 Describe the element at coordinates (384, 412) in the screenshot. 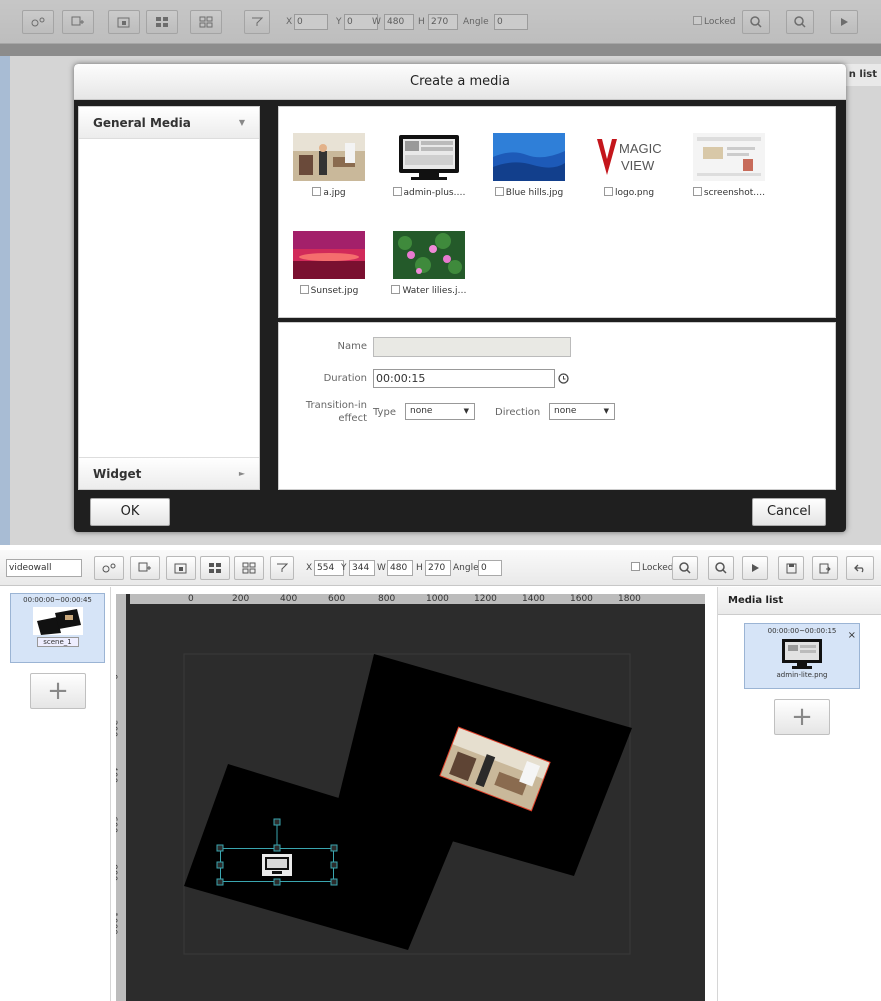

I see `type-label: Type` at that location.